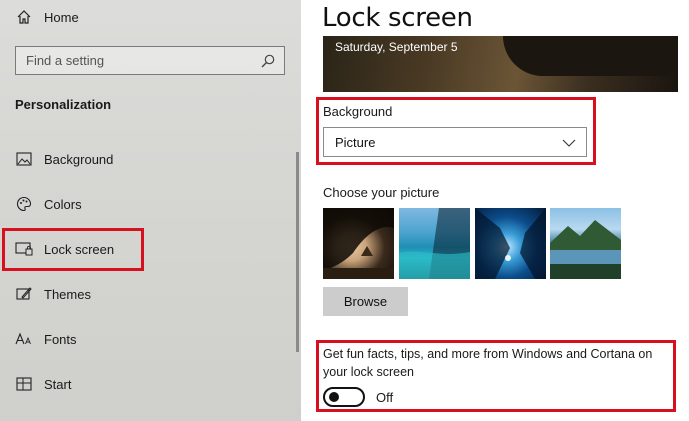 The width and height of the screenshot is (689, 421). What do you see at coordinates (355, 142) in the screenshot?
I see `background-dropdown-value: Picture` at bounding box center [355, 142].